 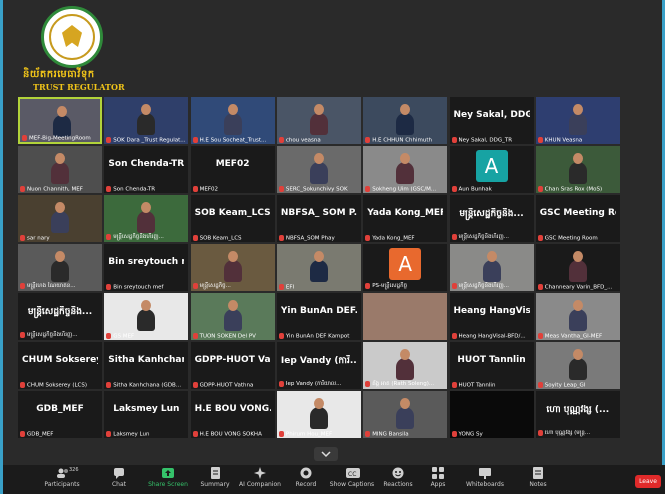 I want to click on participant-display-name: GDB_MEF, so click(x=60, y=409).